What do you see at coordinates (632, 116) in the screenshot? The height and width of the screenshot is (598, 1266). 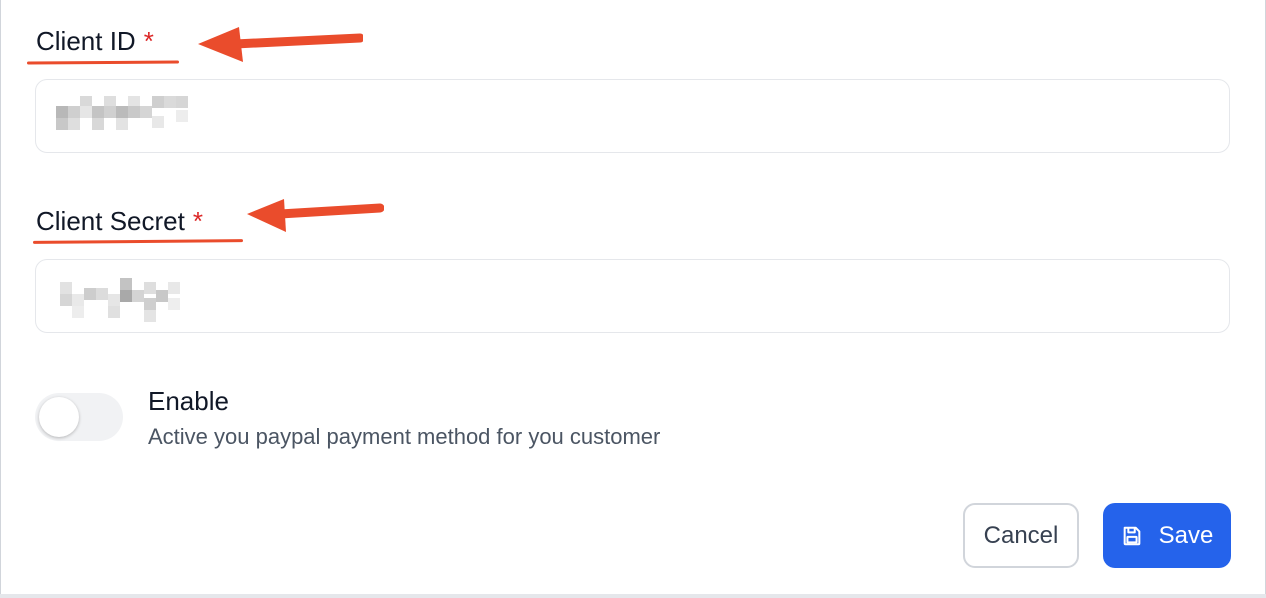 I see `client-id-input` at bounding box center [632, 116].